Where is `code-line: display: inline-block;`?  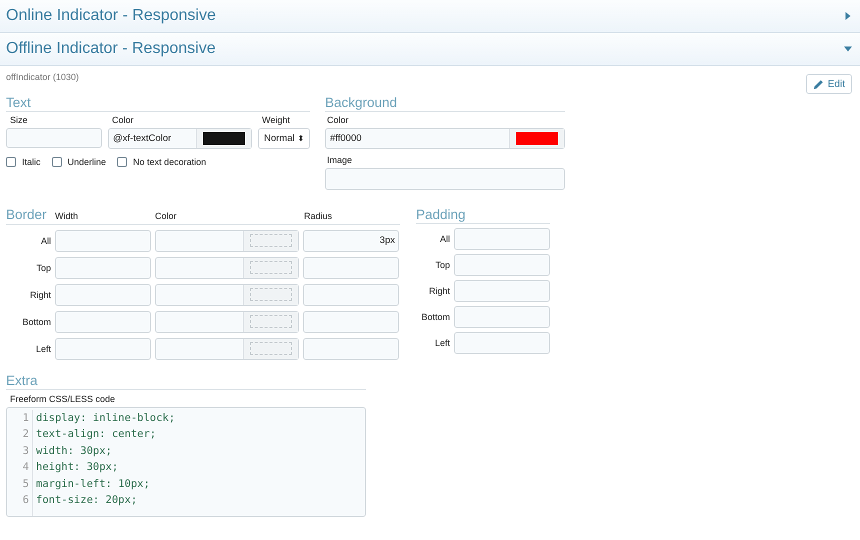 code-line: display: inline-block; is located at coordinates (106, 418).